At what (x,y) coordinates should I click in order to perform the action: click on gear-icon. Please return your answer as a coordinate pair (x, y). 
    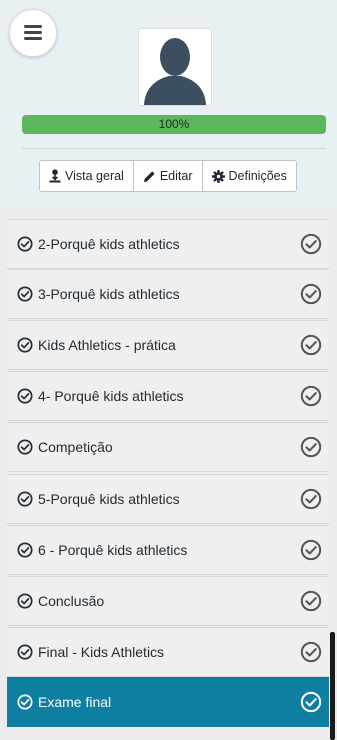
    Looking at the image, I should click on (218, 176).